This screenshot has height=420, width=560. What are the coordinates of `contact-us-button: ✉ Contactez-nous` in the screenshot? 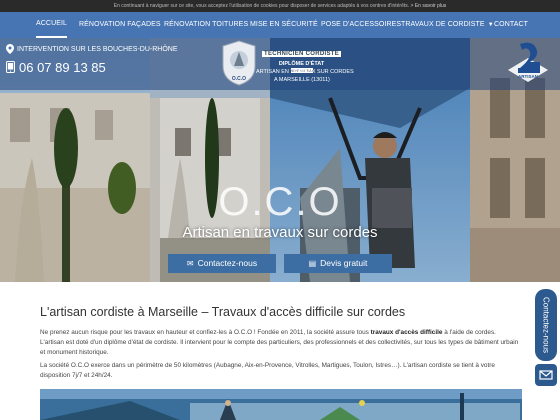 It's located at (222, 263).